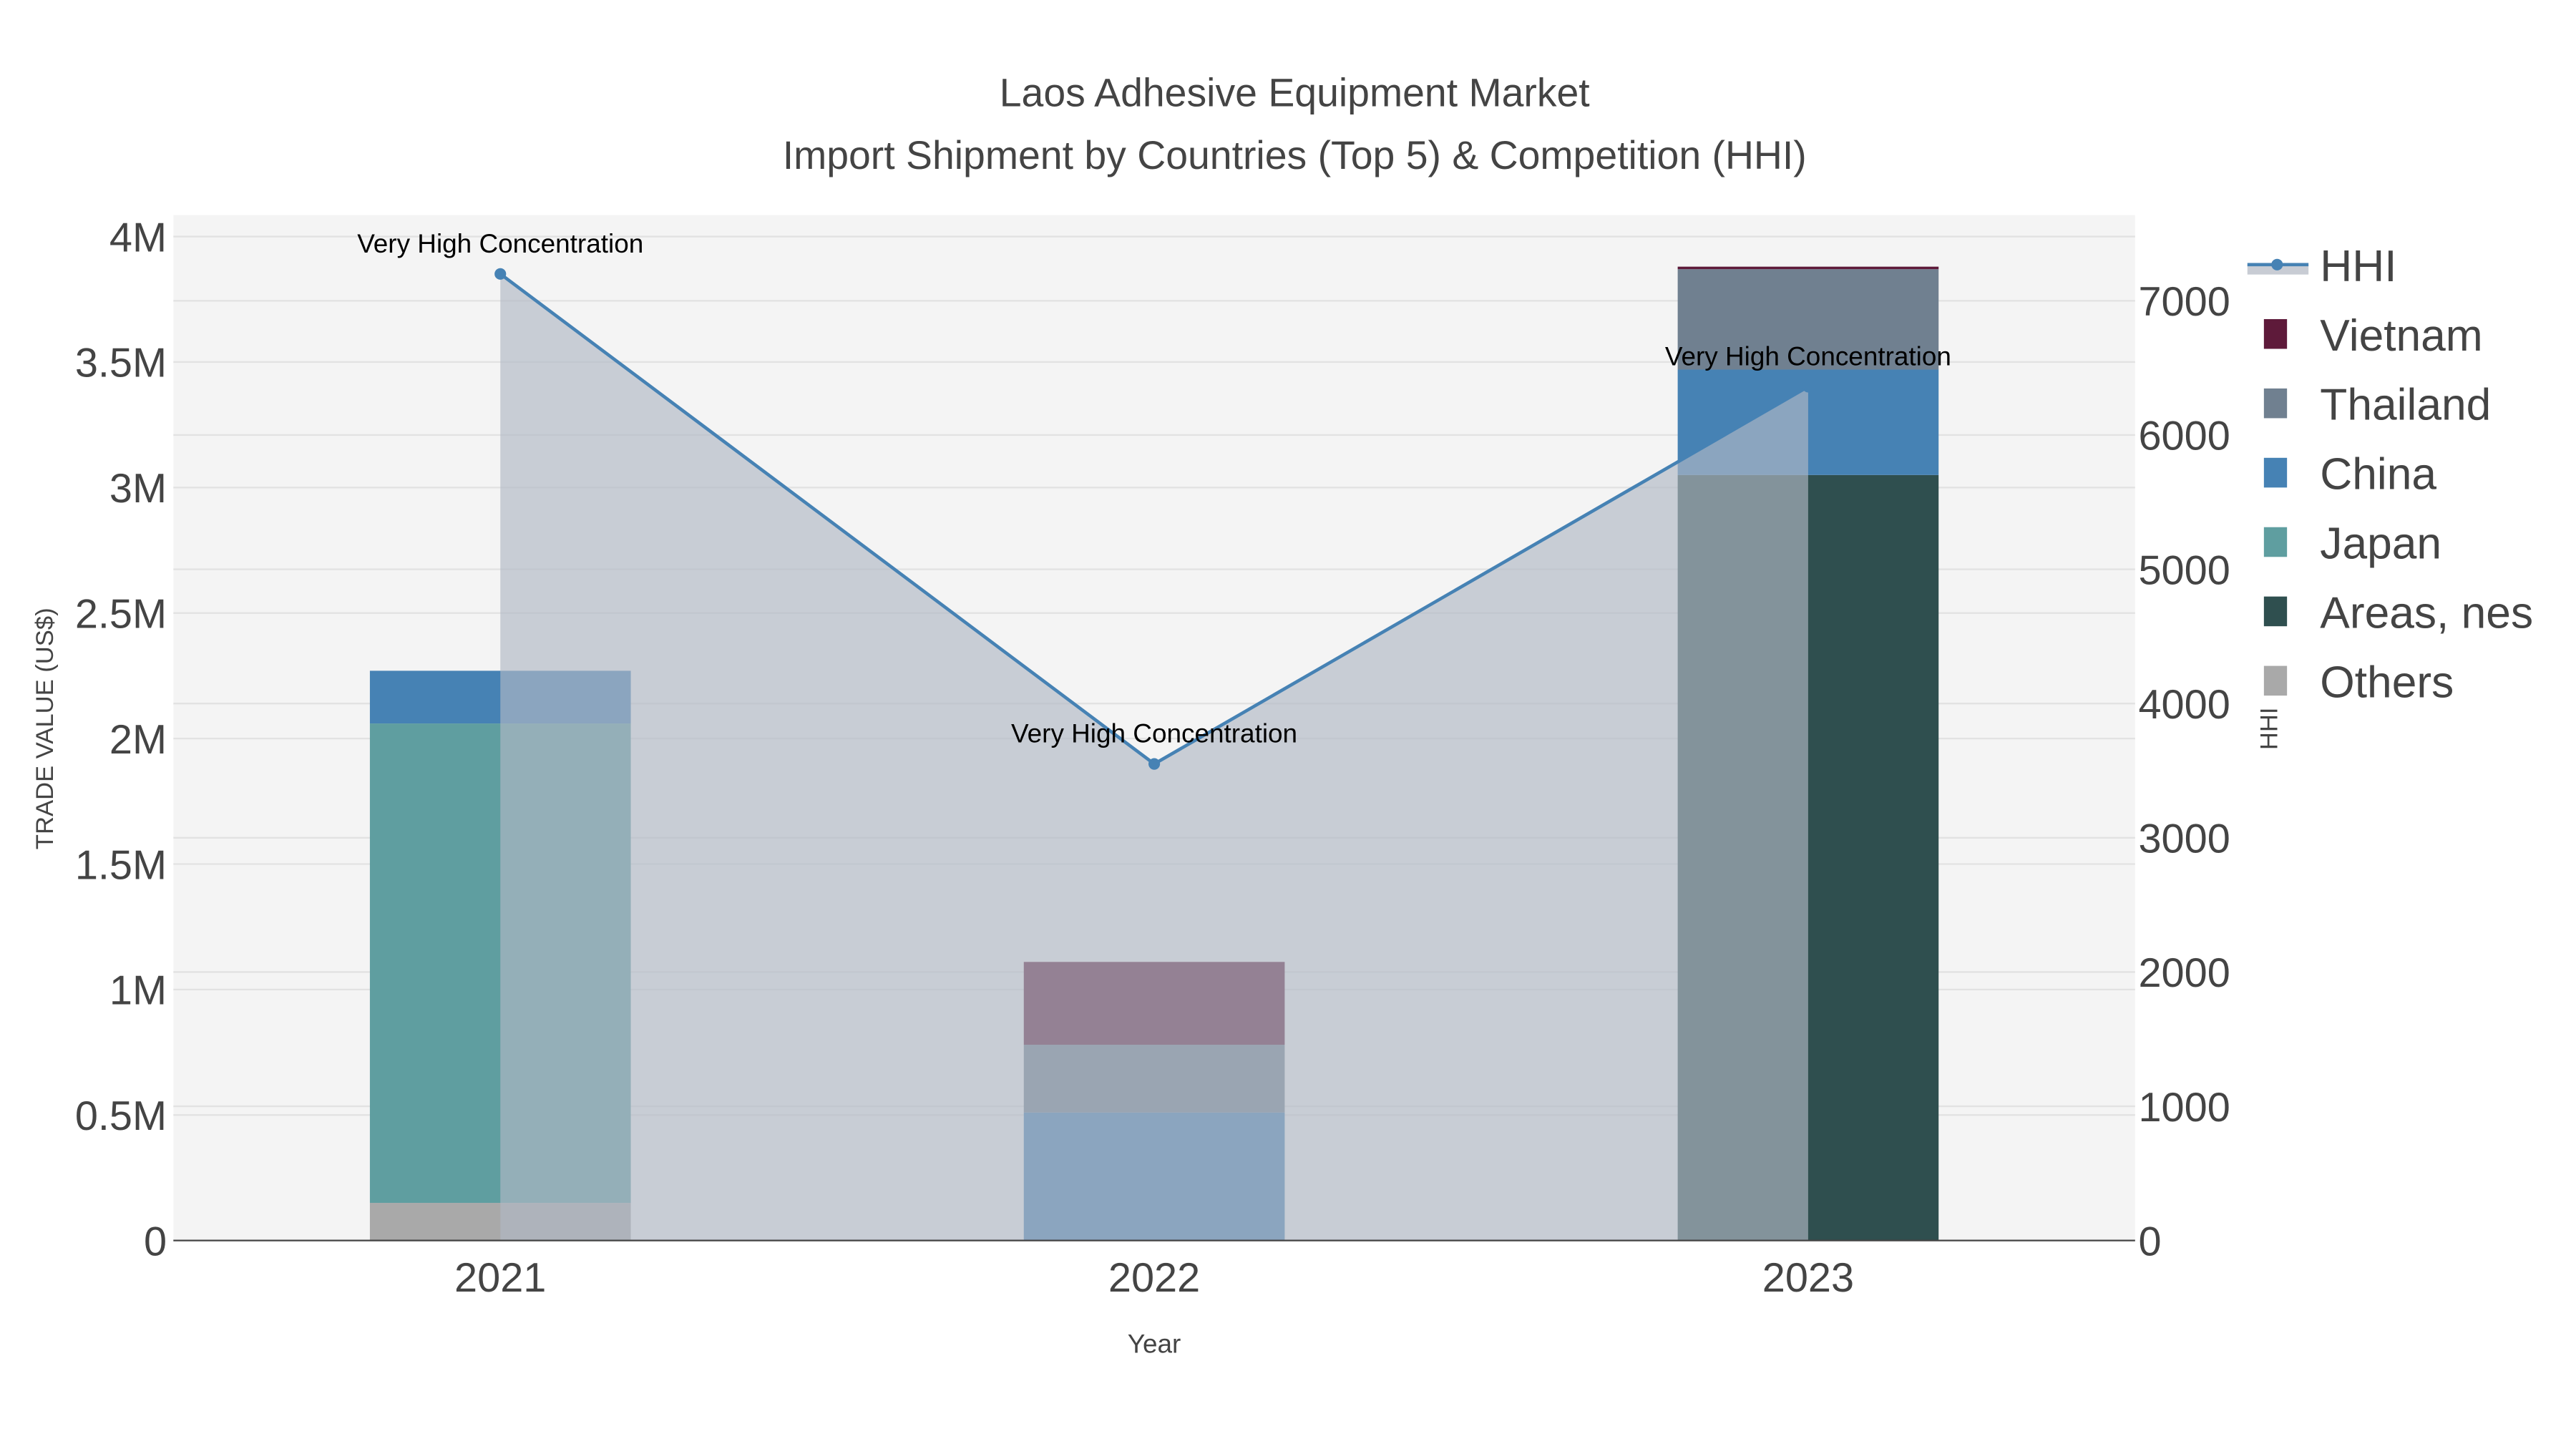  What do you see at coordinates (2184, 570) in the screenshot?
I see `y2-tick-label: 5000` at bounding box center [2184, 570].